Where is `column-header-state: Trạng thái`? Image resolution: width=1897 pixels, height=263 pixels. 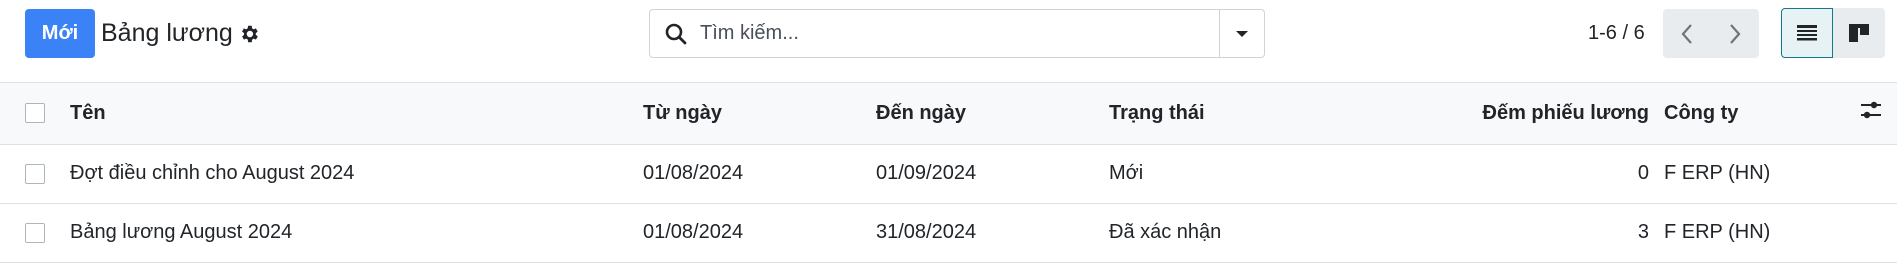 column-header-state: Trạng thái is located at coordinates (1225, 113).